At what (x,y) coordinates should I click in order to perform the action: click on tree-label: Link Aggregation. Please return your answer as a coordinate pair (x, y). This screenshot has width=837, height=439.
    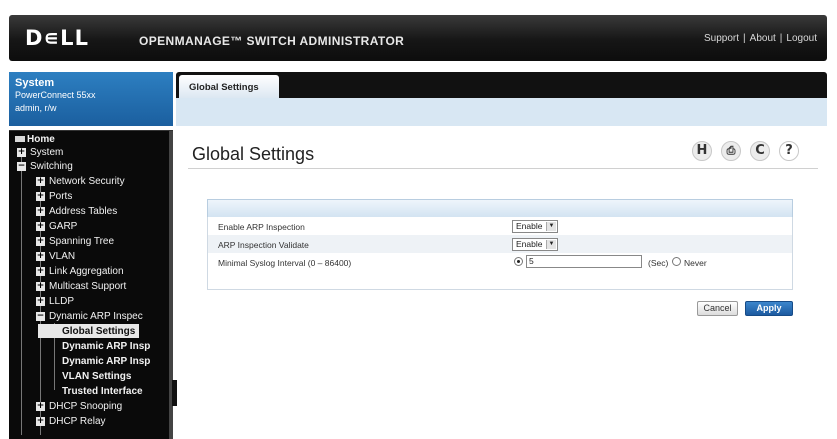
    Looking at the image, I should click on (86, 271).